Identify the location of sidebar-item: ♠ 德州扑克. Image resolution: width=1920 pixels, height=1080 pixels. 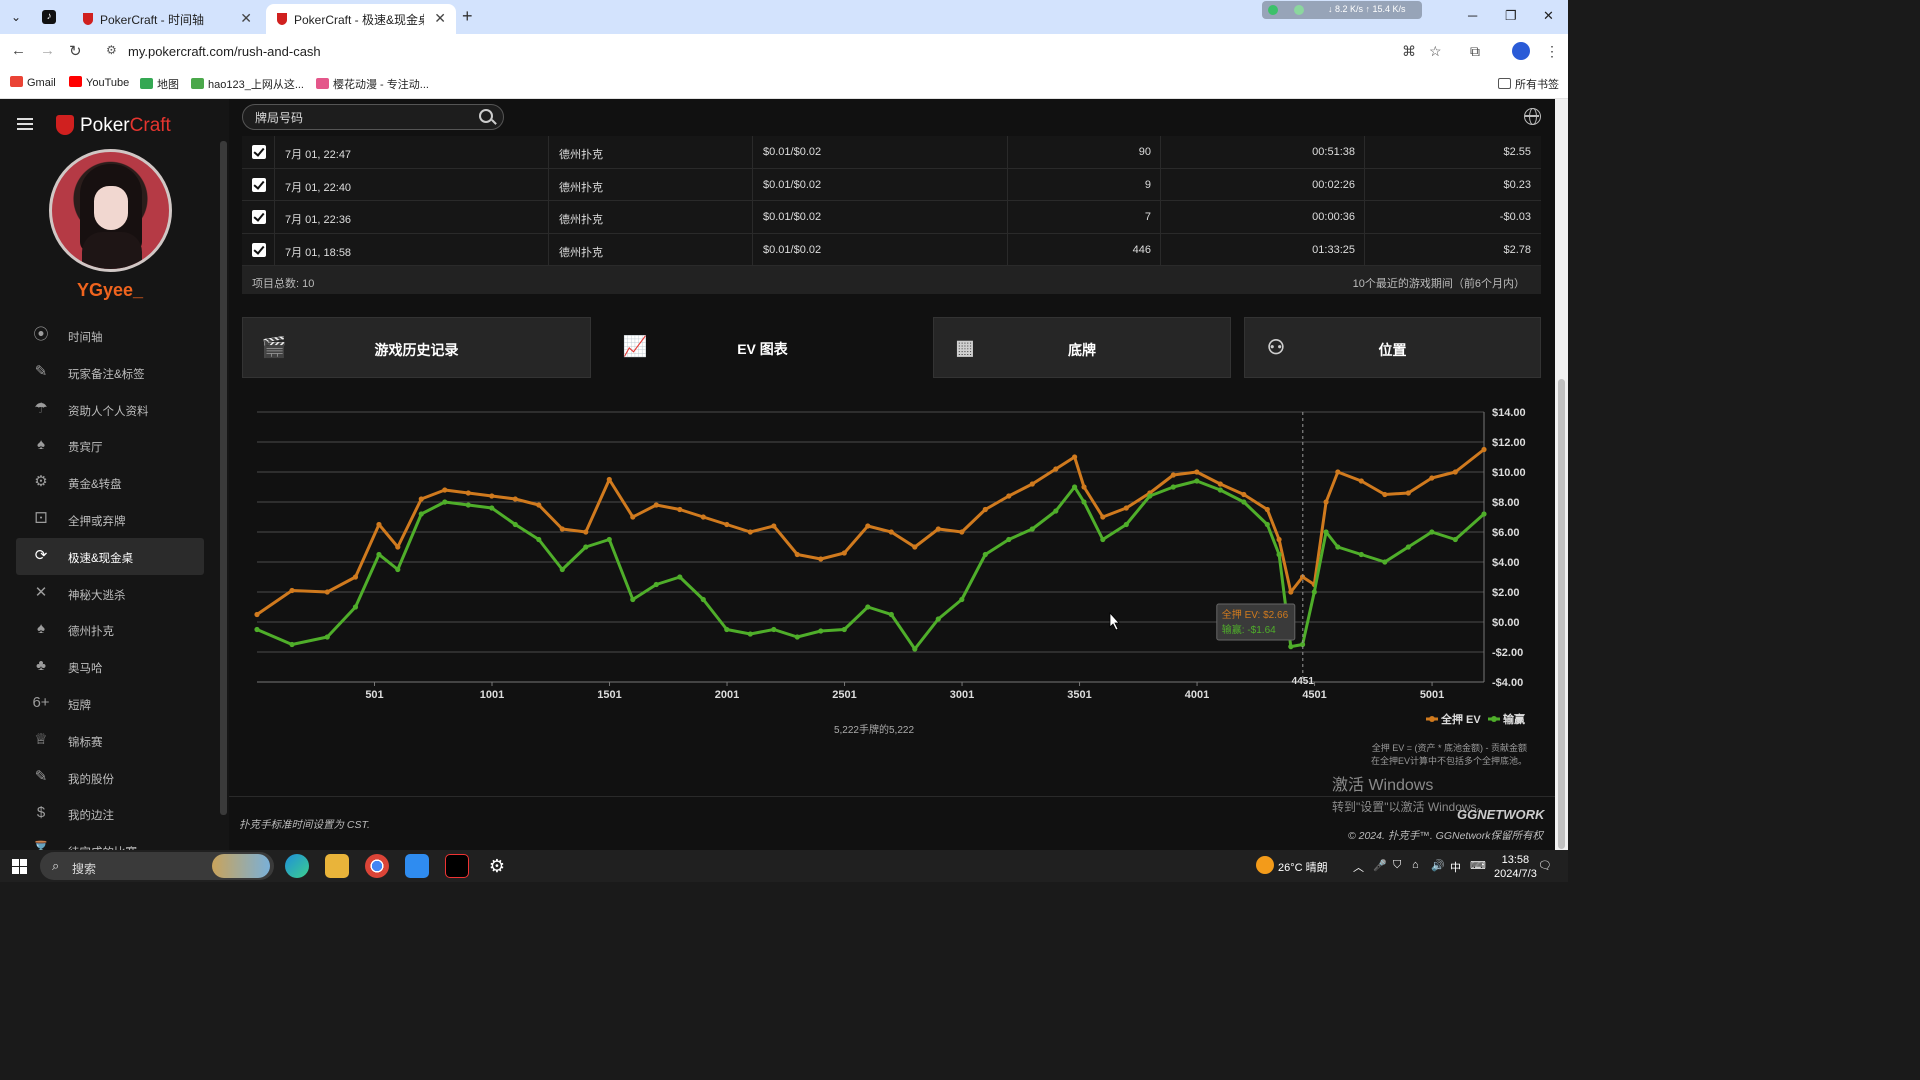
(110, 629).